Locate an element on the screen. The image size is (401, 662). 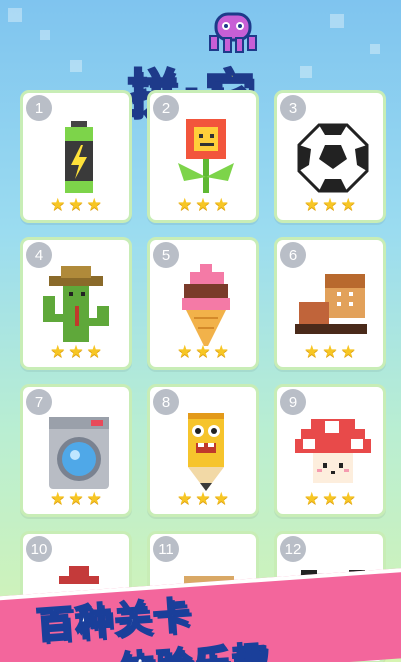
level-card-7: 7 ★ ★ ★ is located at coordinates (76, 450).